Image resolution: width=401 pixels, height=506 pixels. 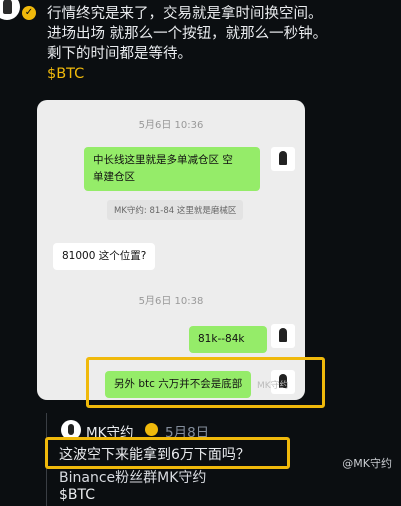 What do you see at coordinates (163, 160) in the screenshot?
I see `chat-message-line: 中长线这里就是多单减仓区 空` at bounding box center [163, 160].